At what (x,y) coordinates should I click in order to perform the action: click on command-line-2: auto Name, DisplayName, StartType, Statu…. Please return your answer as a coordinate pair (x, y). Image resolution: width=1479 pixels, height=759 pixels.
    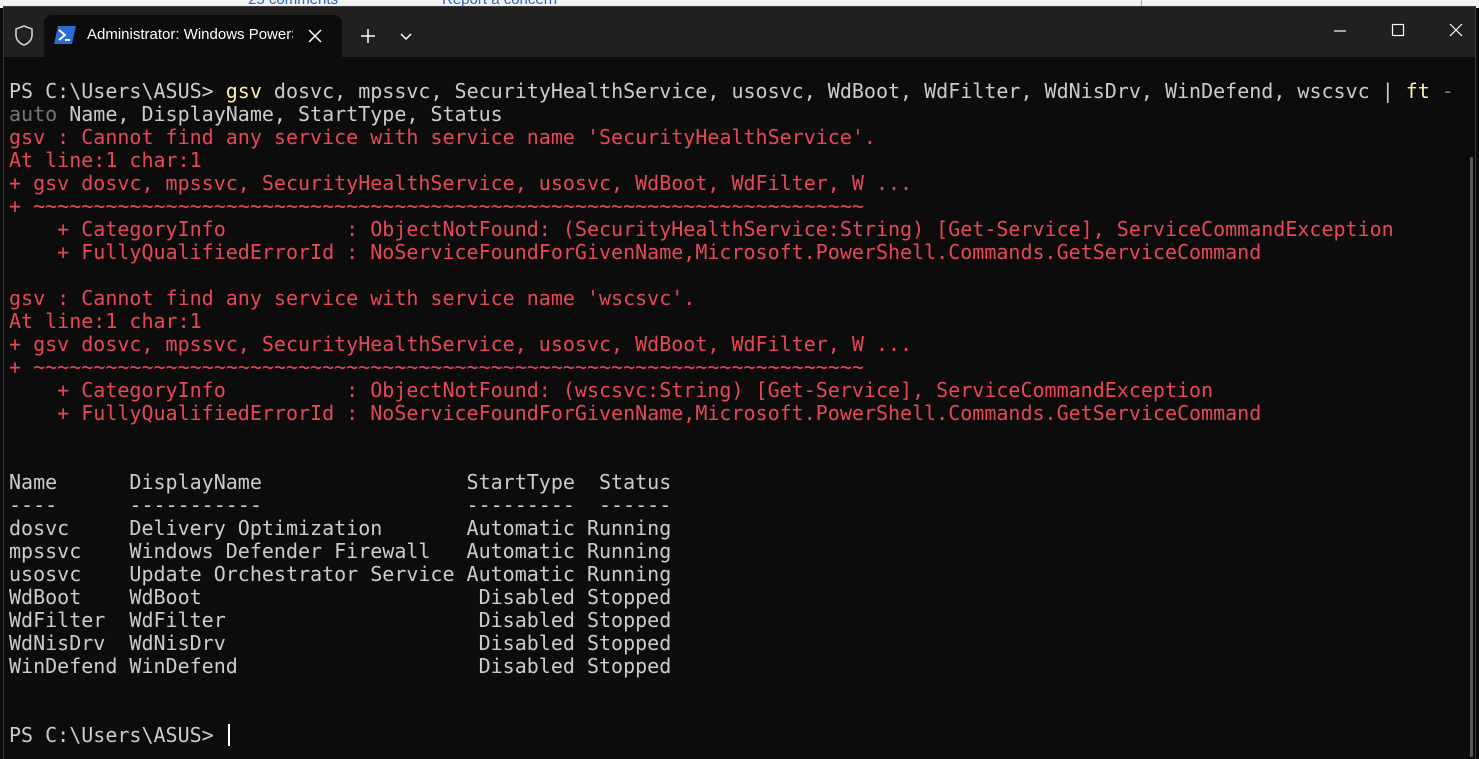
    Looking at the image, I should click on (734, 114).